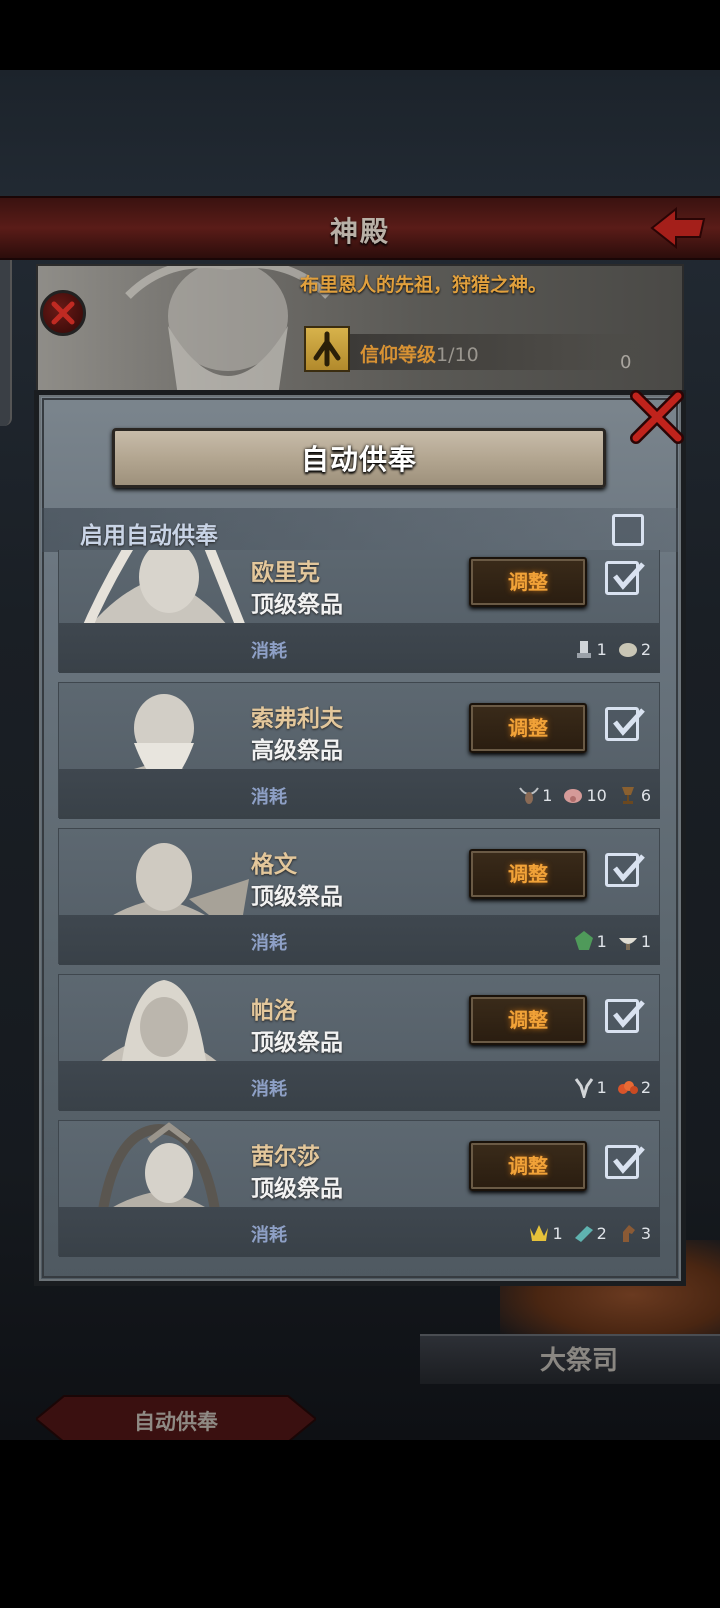 The width and height of the screenshot is (720, 1608). I want to click on top-letterbox, so click(360, 35).